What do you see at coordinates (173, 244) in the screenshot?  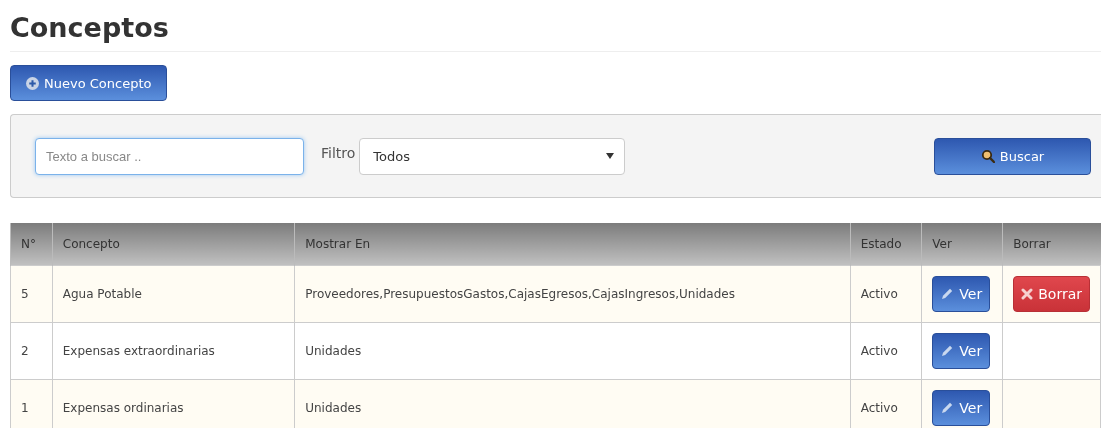 I see `column-header: Concepto` at bounding box center [173, 244].